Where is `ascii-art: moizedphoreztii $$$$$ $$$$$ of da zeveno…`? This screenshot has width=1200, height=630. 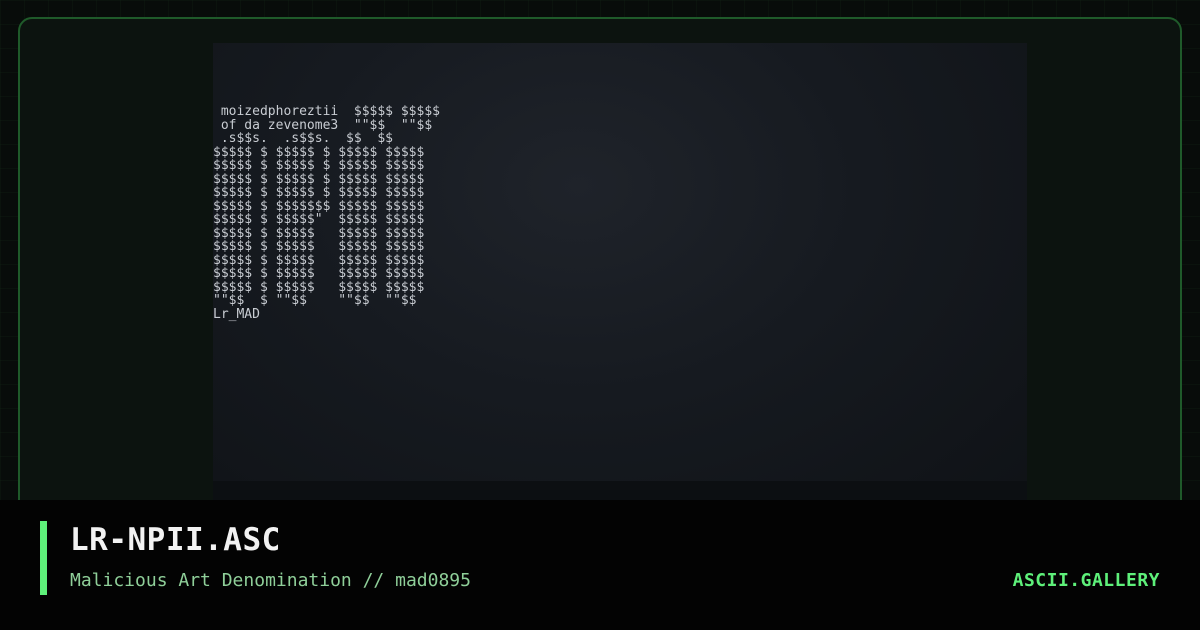 ascii-art: moizedphoreztii $$$$$ $$$$$ of da zeveno… is located at coordinates (326, 213).